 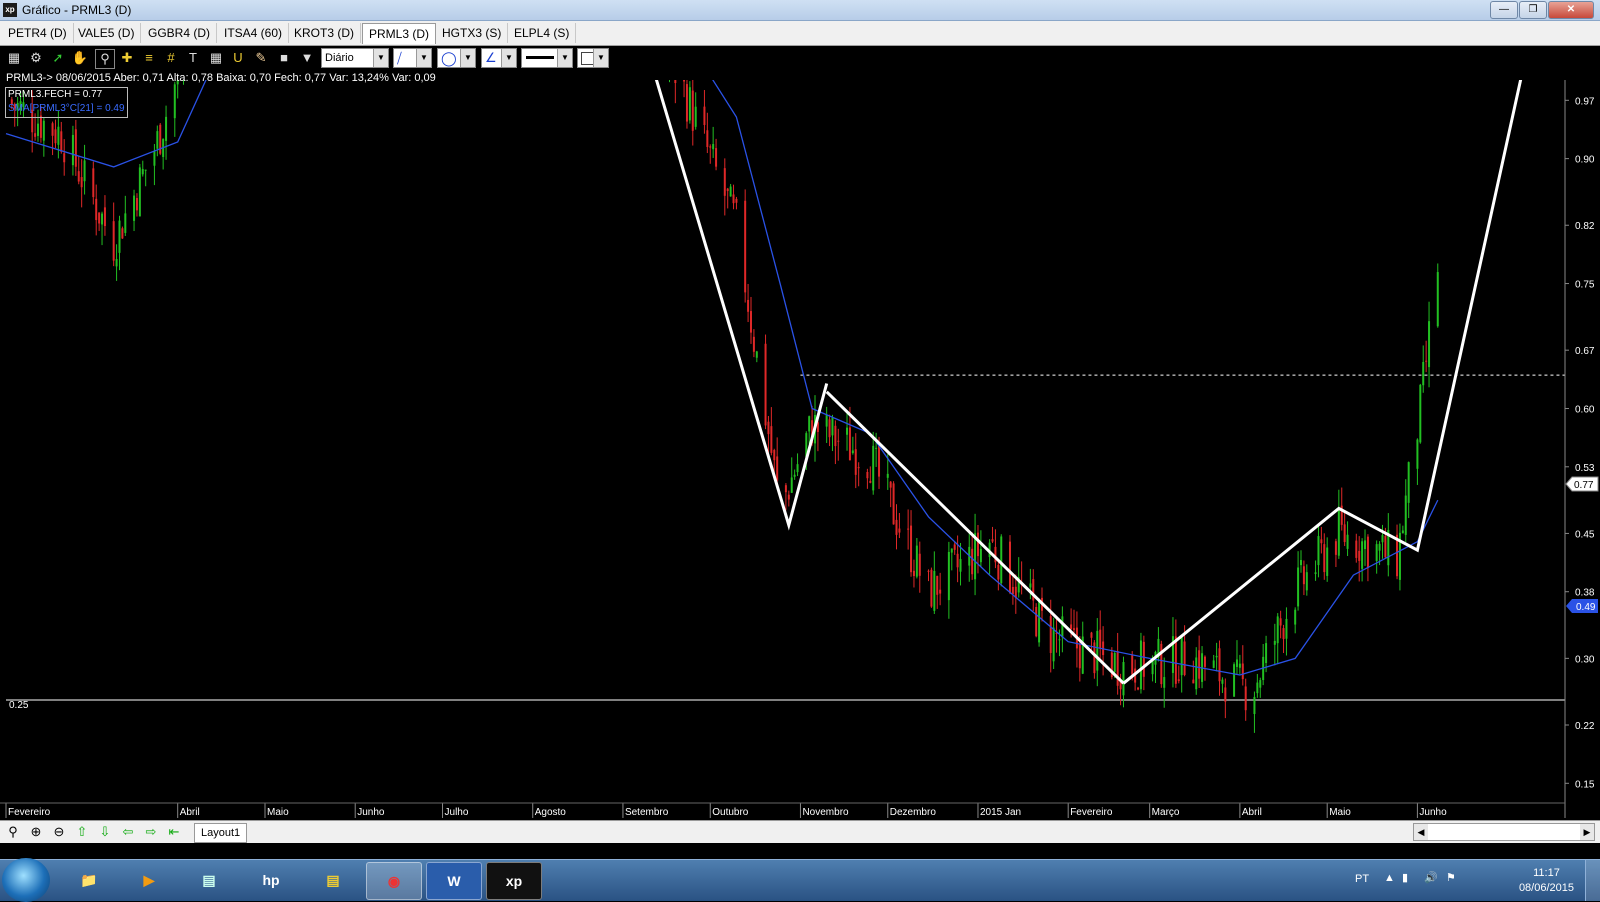 What do you see at coordinates (221, 833) in the screenshot?
I see `layout-tab: Layout1` at bounding box center [221, 833].